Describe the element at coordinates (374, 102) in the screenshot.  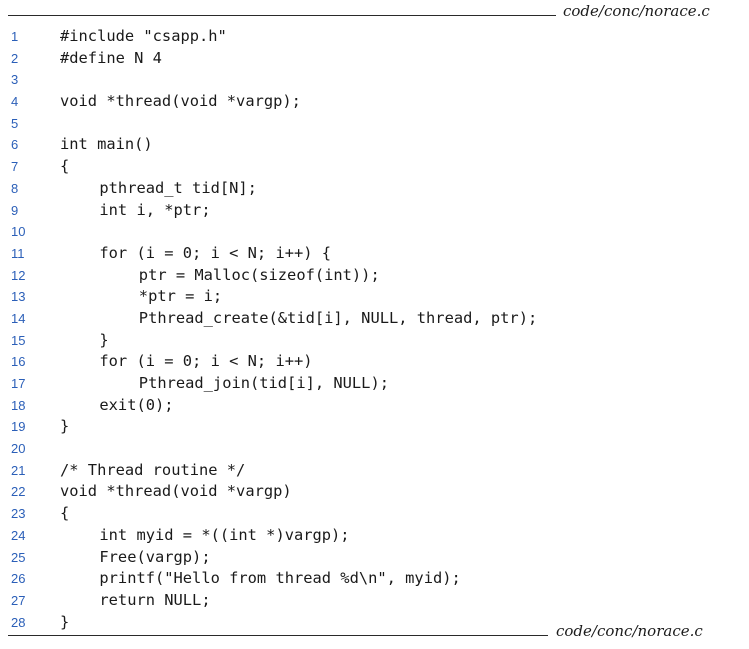
I see `code-line: 4 void *thread(void *vargp);` at that location.